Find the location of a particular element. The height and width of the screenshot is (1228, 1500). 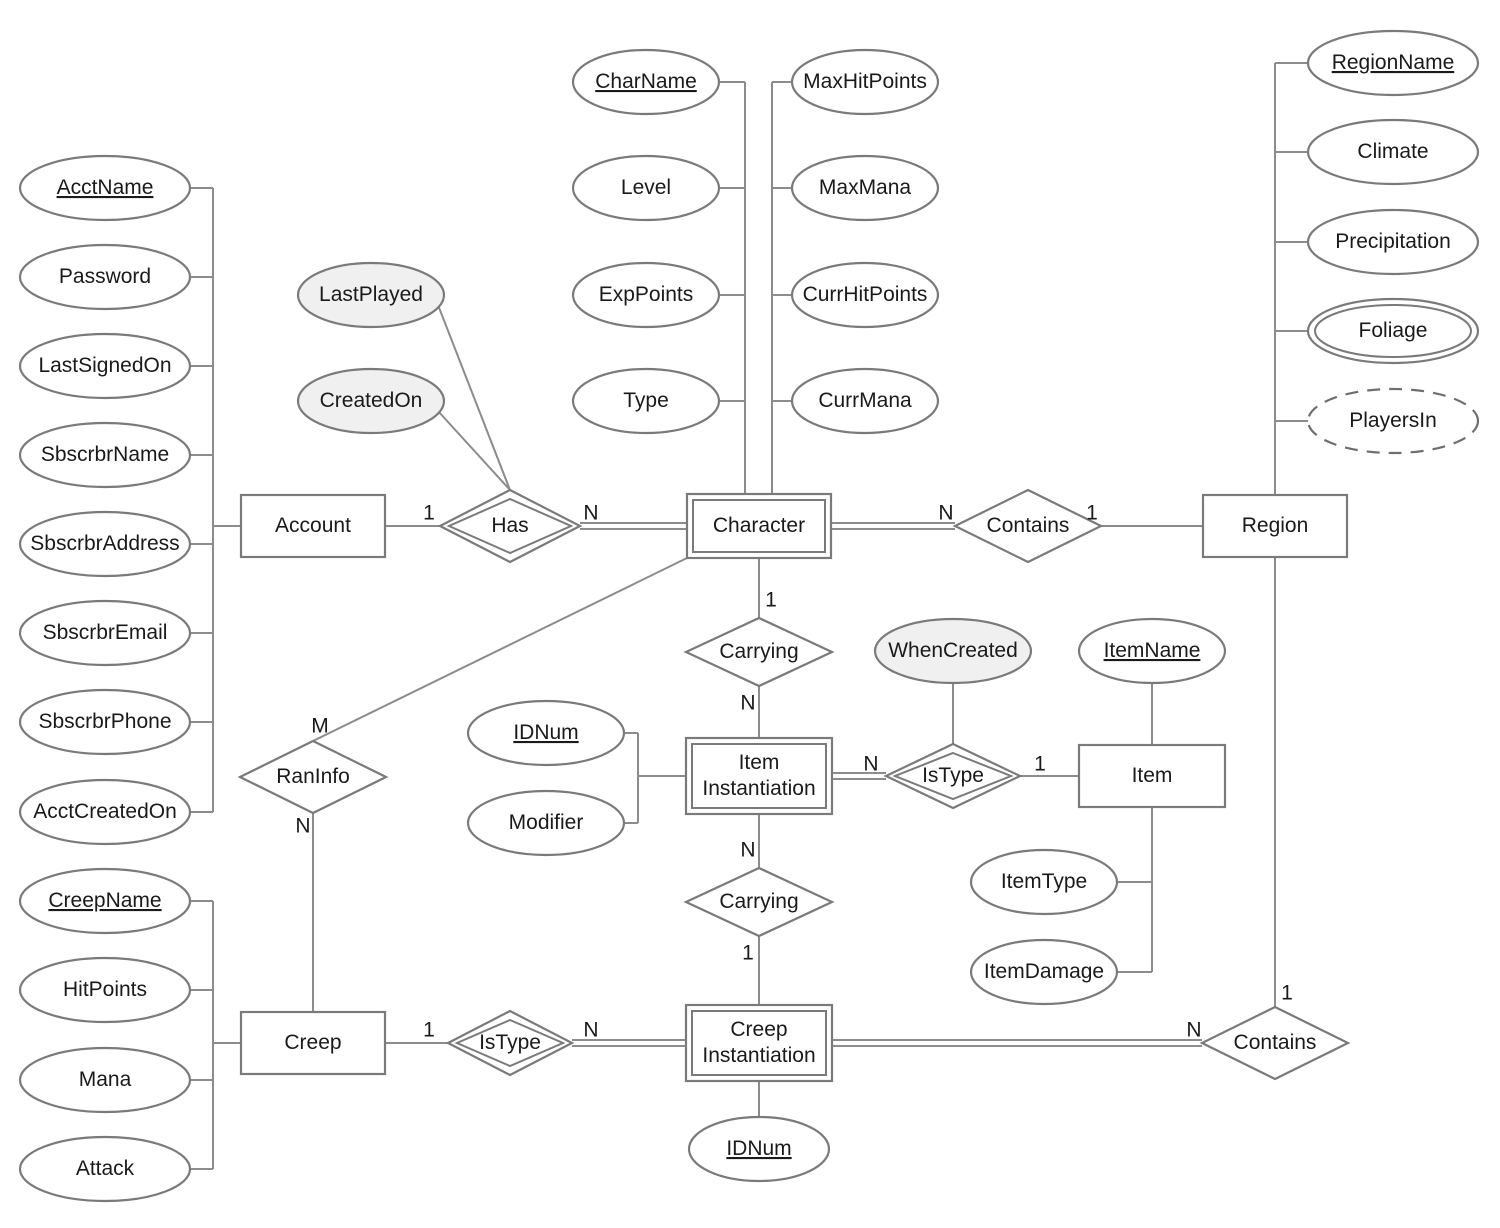

relationship-has: Has is located at coordinates (510, 526).